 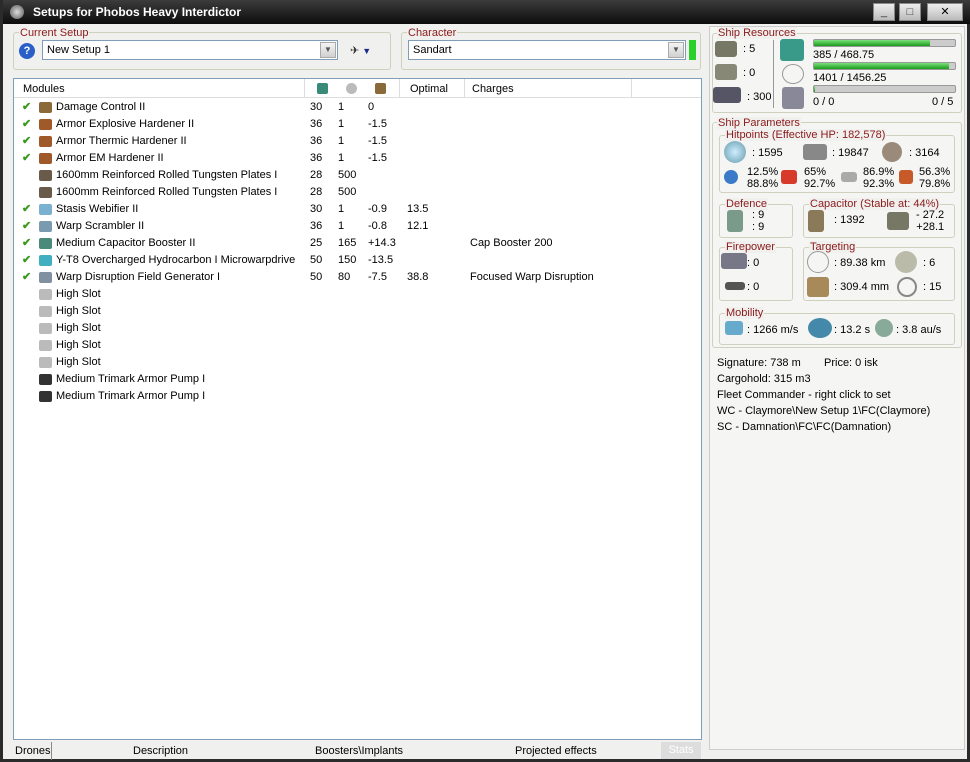 I want to click on module-name: Medium Trimark Armor Pump I, so click(x=131, y=379).